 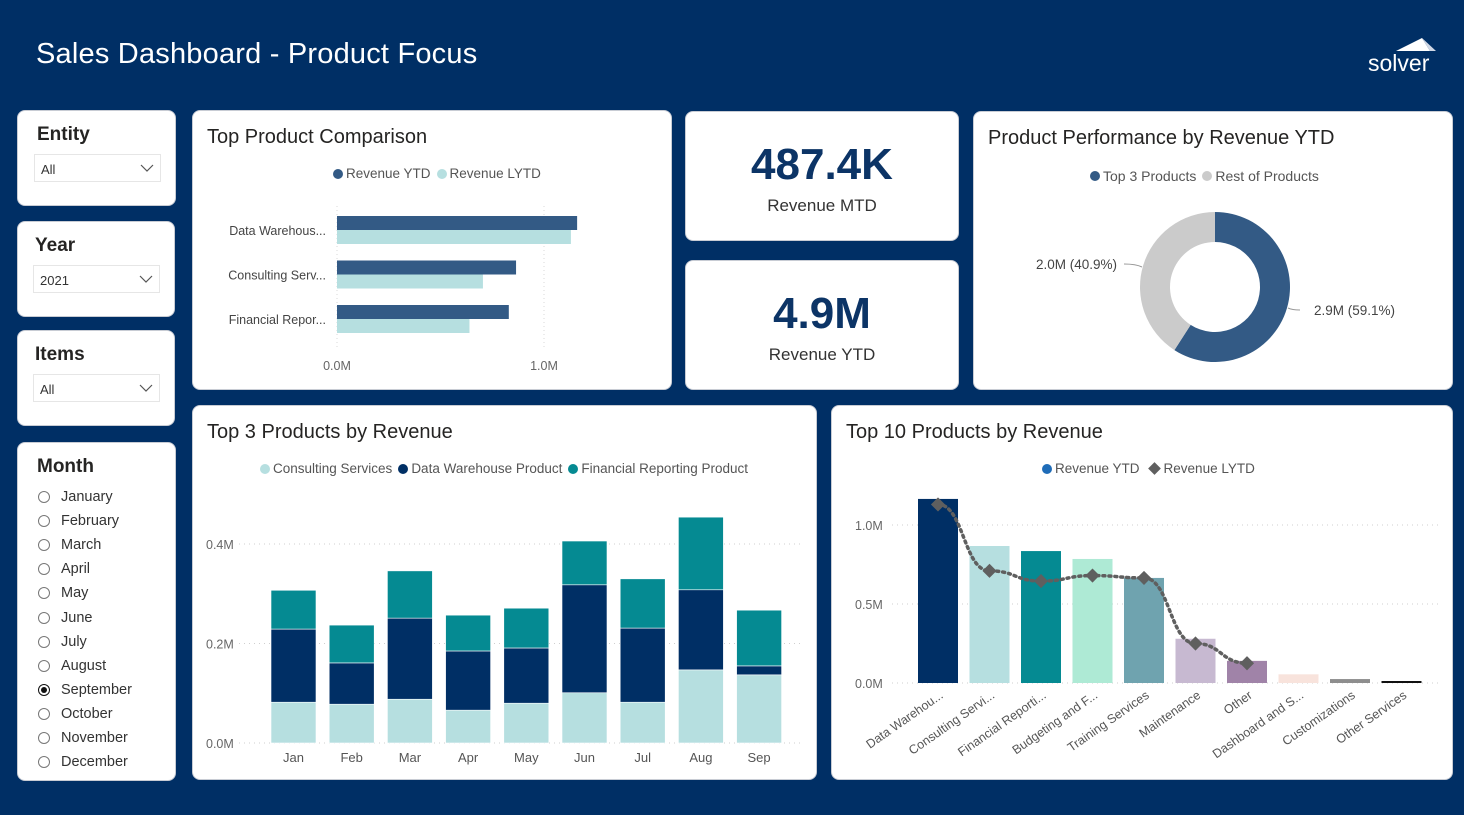 What do you see at coordinates (1294, 309) in the screenshot?
I see `leader-line` at bounding box center [1294, 309].